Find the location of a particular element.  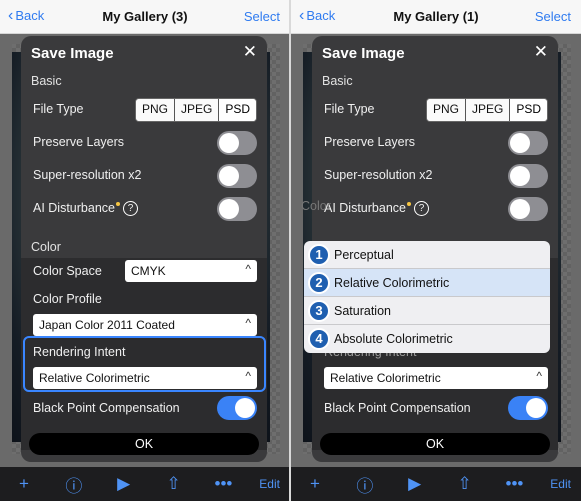

color-profile-select: Japan Color 2011 Coated ^ is located at coordinates (145, 325).